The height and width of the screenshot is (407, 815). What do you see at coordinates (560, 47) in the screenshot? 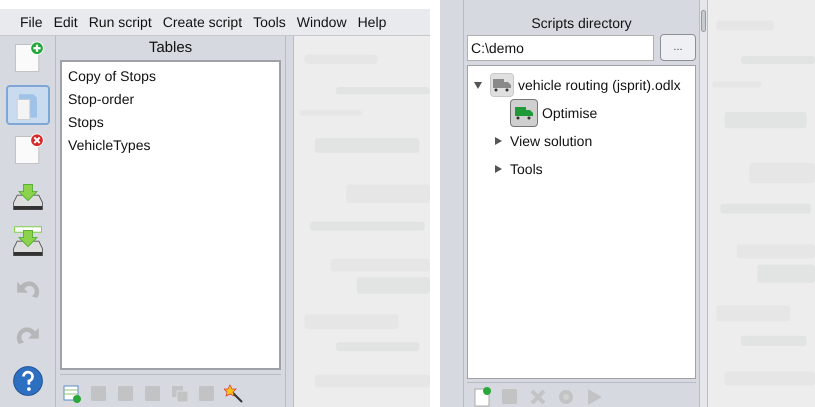
I see `path-field: C:\demo` at bounding box center [560, 47].